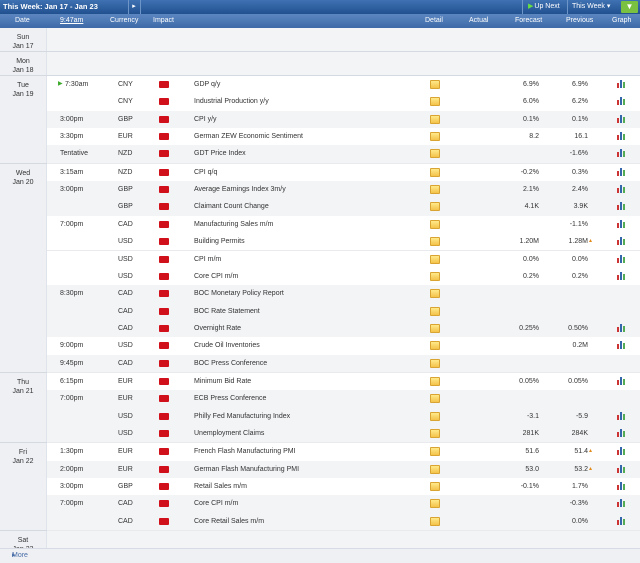 The width and height of the screenshot is (640, 563). I want to click on chevron-right-icon: ▸, so click(134, 7).